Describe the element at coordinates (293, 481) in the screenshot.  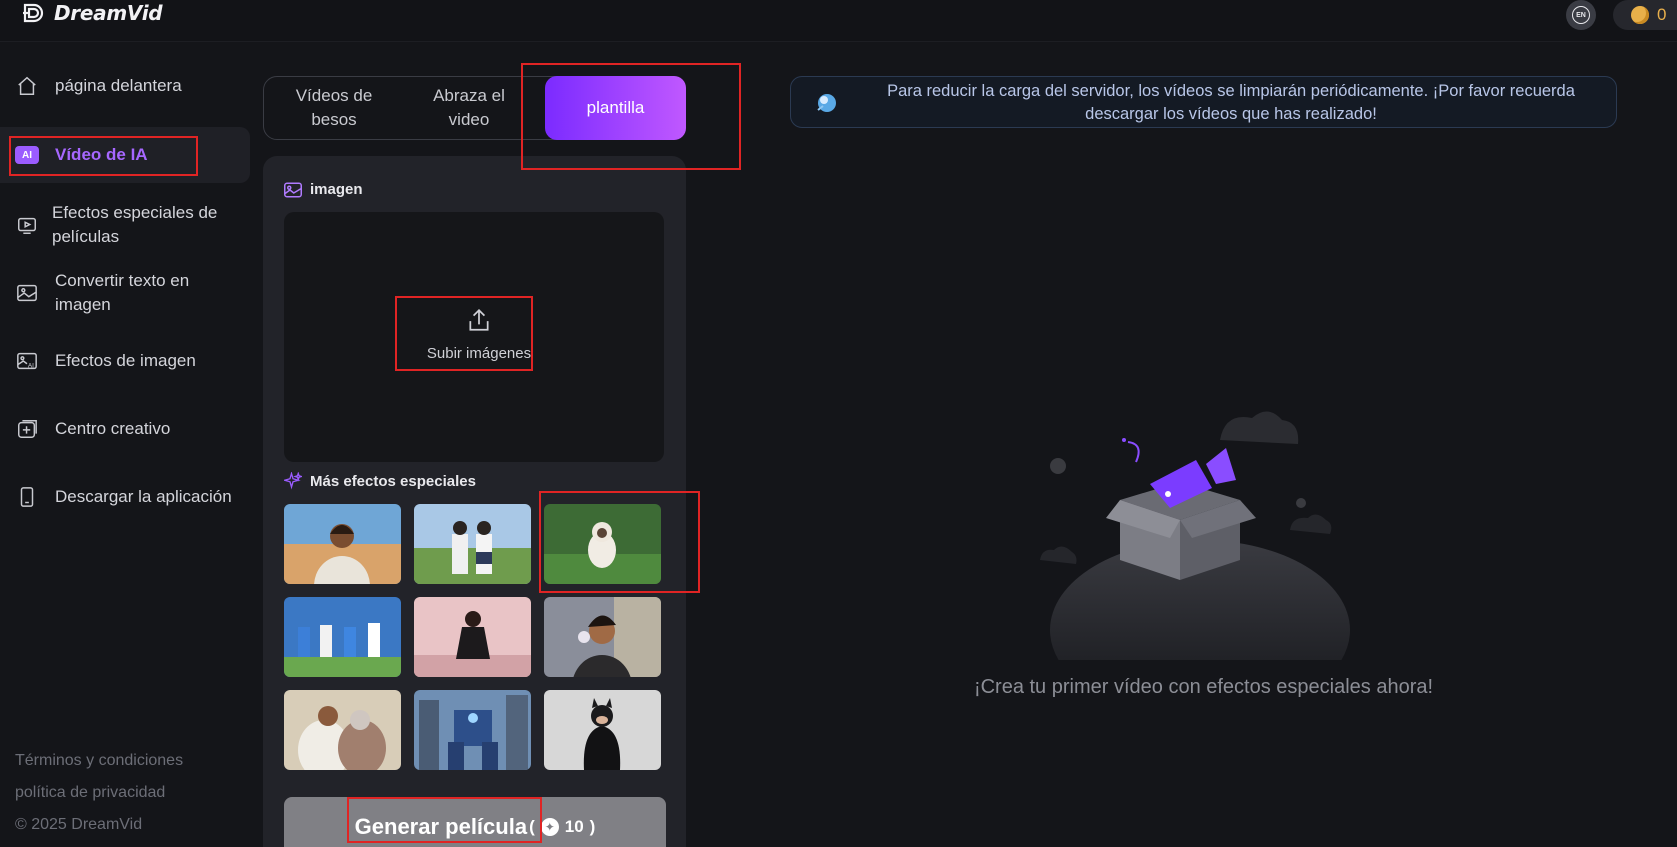
I see `sparkle-icon` at that location.